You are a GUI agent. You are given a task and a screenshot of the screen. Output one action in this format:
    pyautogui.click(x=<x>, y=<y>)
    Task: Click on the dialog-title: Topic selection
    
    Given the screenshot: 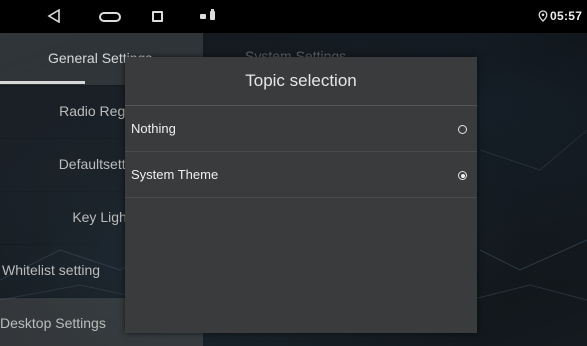 What is the action you would take?
    pyautogui.click(x=301, y=81)
    